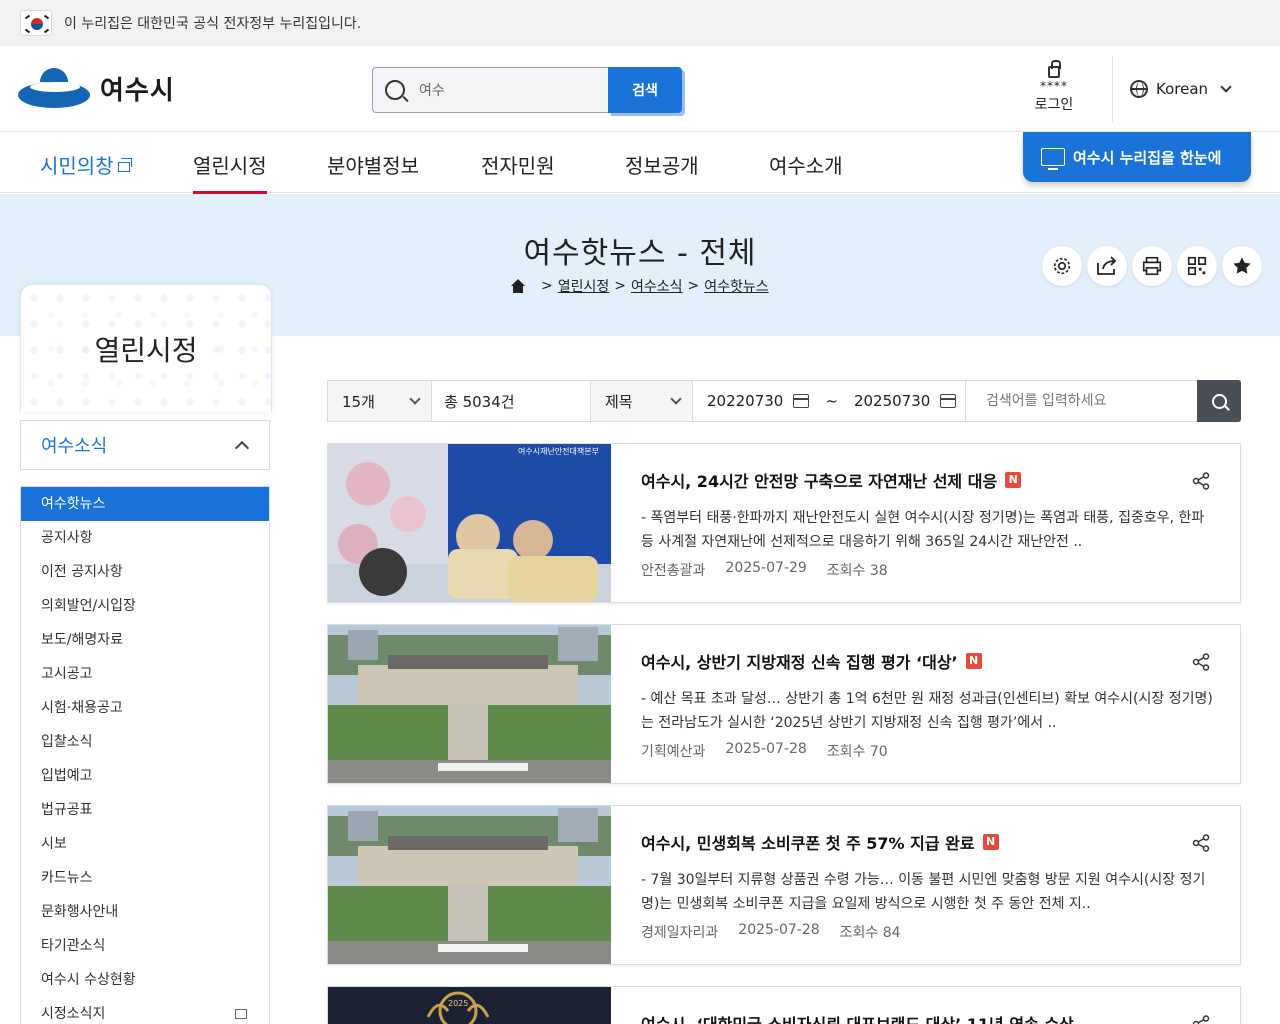  Describe the element at coordinates (137, 90) in the screenshot. I see `logo-text: 여수시` at that location.